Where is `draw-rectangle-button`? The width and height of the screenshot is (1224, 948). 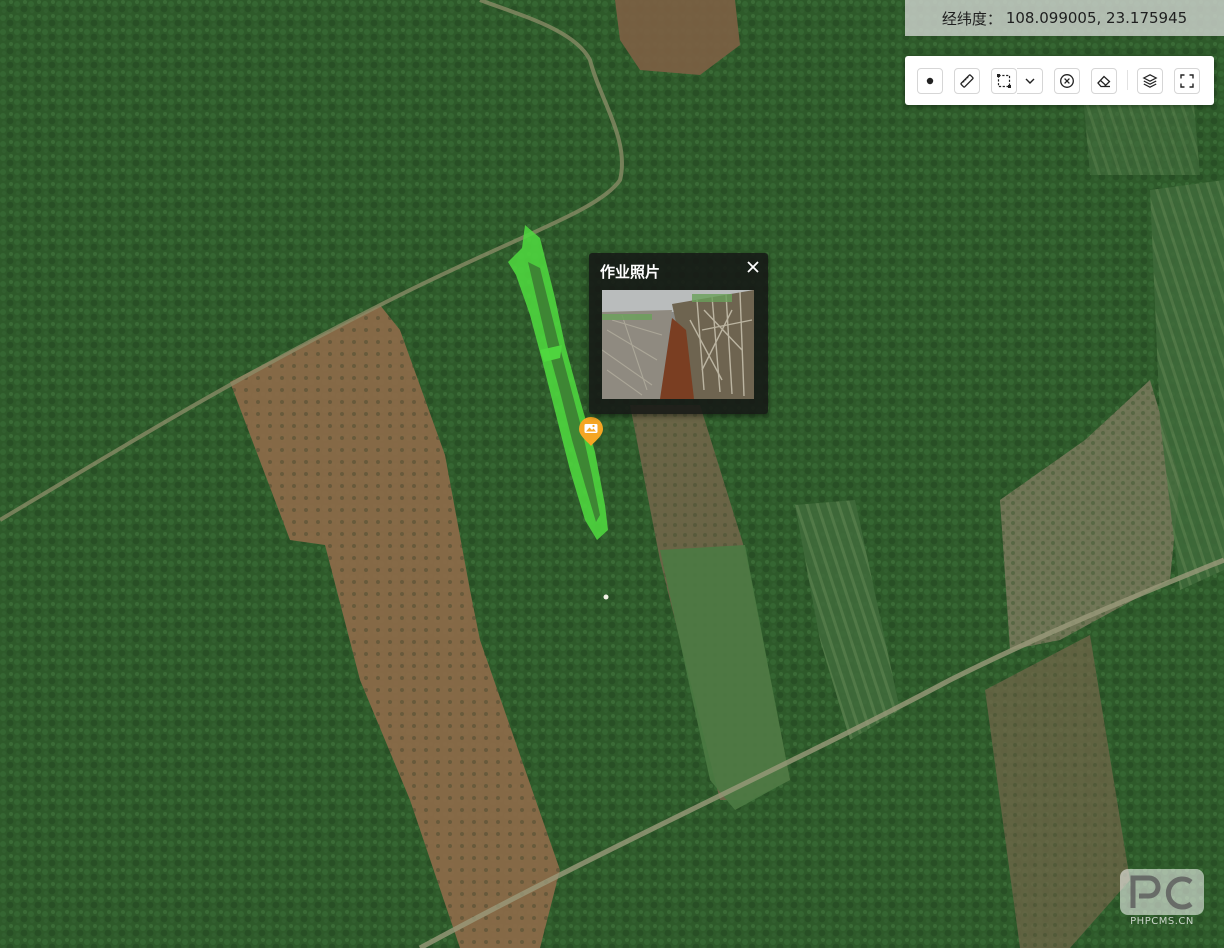
draw-rectangle-button is located at coordinates (1004, 81).